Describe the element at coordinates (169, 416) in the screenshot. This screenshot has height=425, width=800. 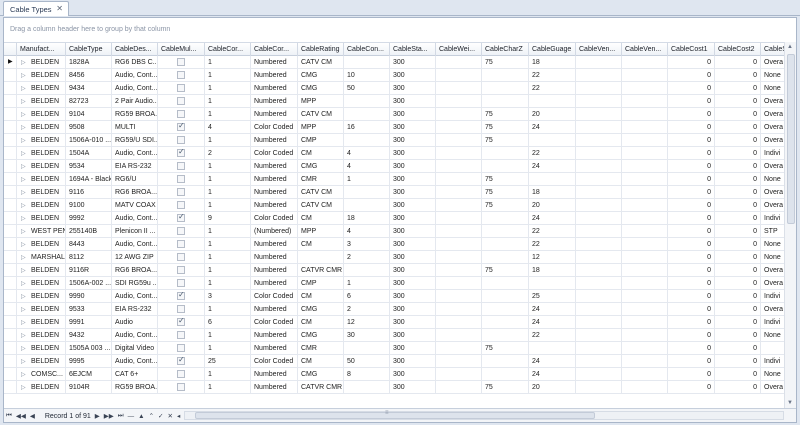
I see `cancel-edit-icon: ✕` at that location.